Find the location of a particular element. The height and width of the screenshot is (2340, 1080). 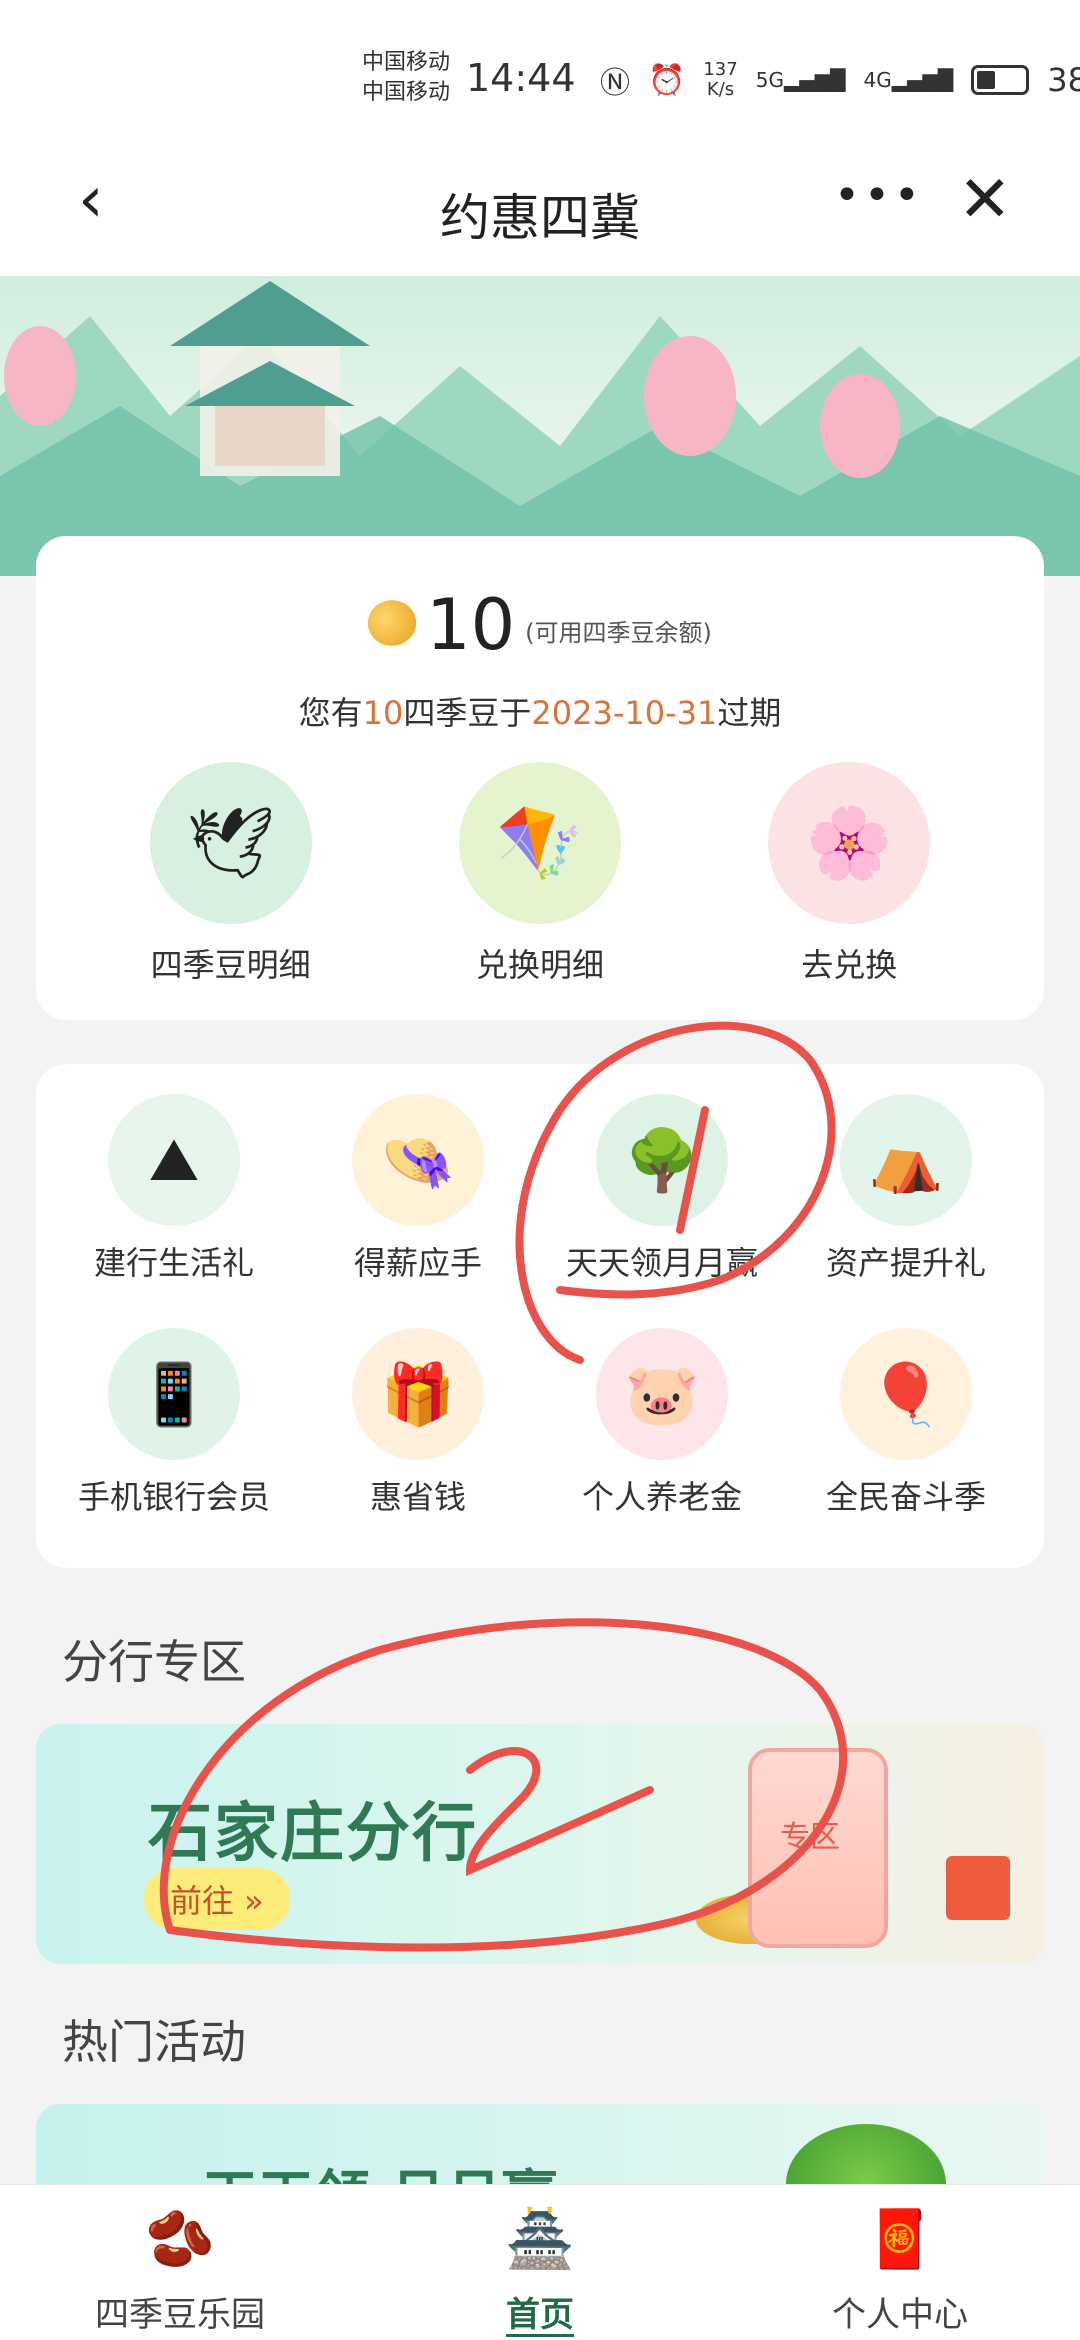

landscape-banner is located at coordinates (540, 426).